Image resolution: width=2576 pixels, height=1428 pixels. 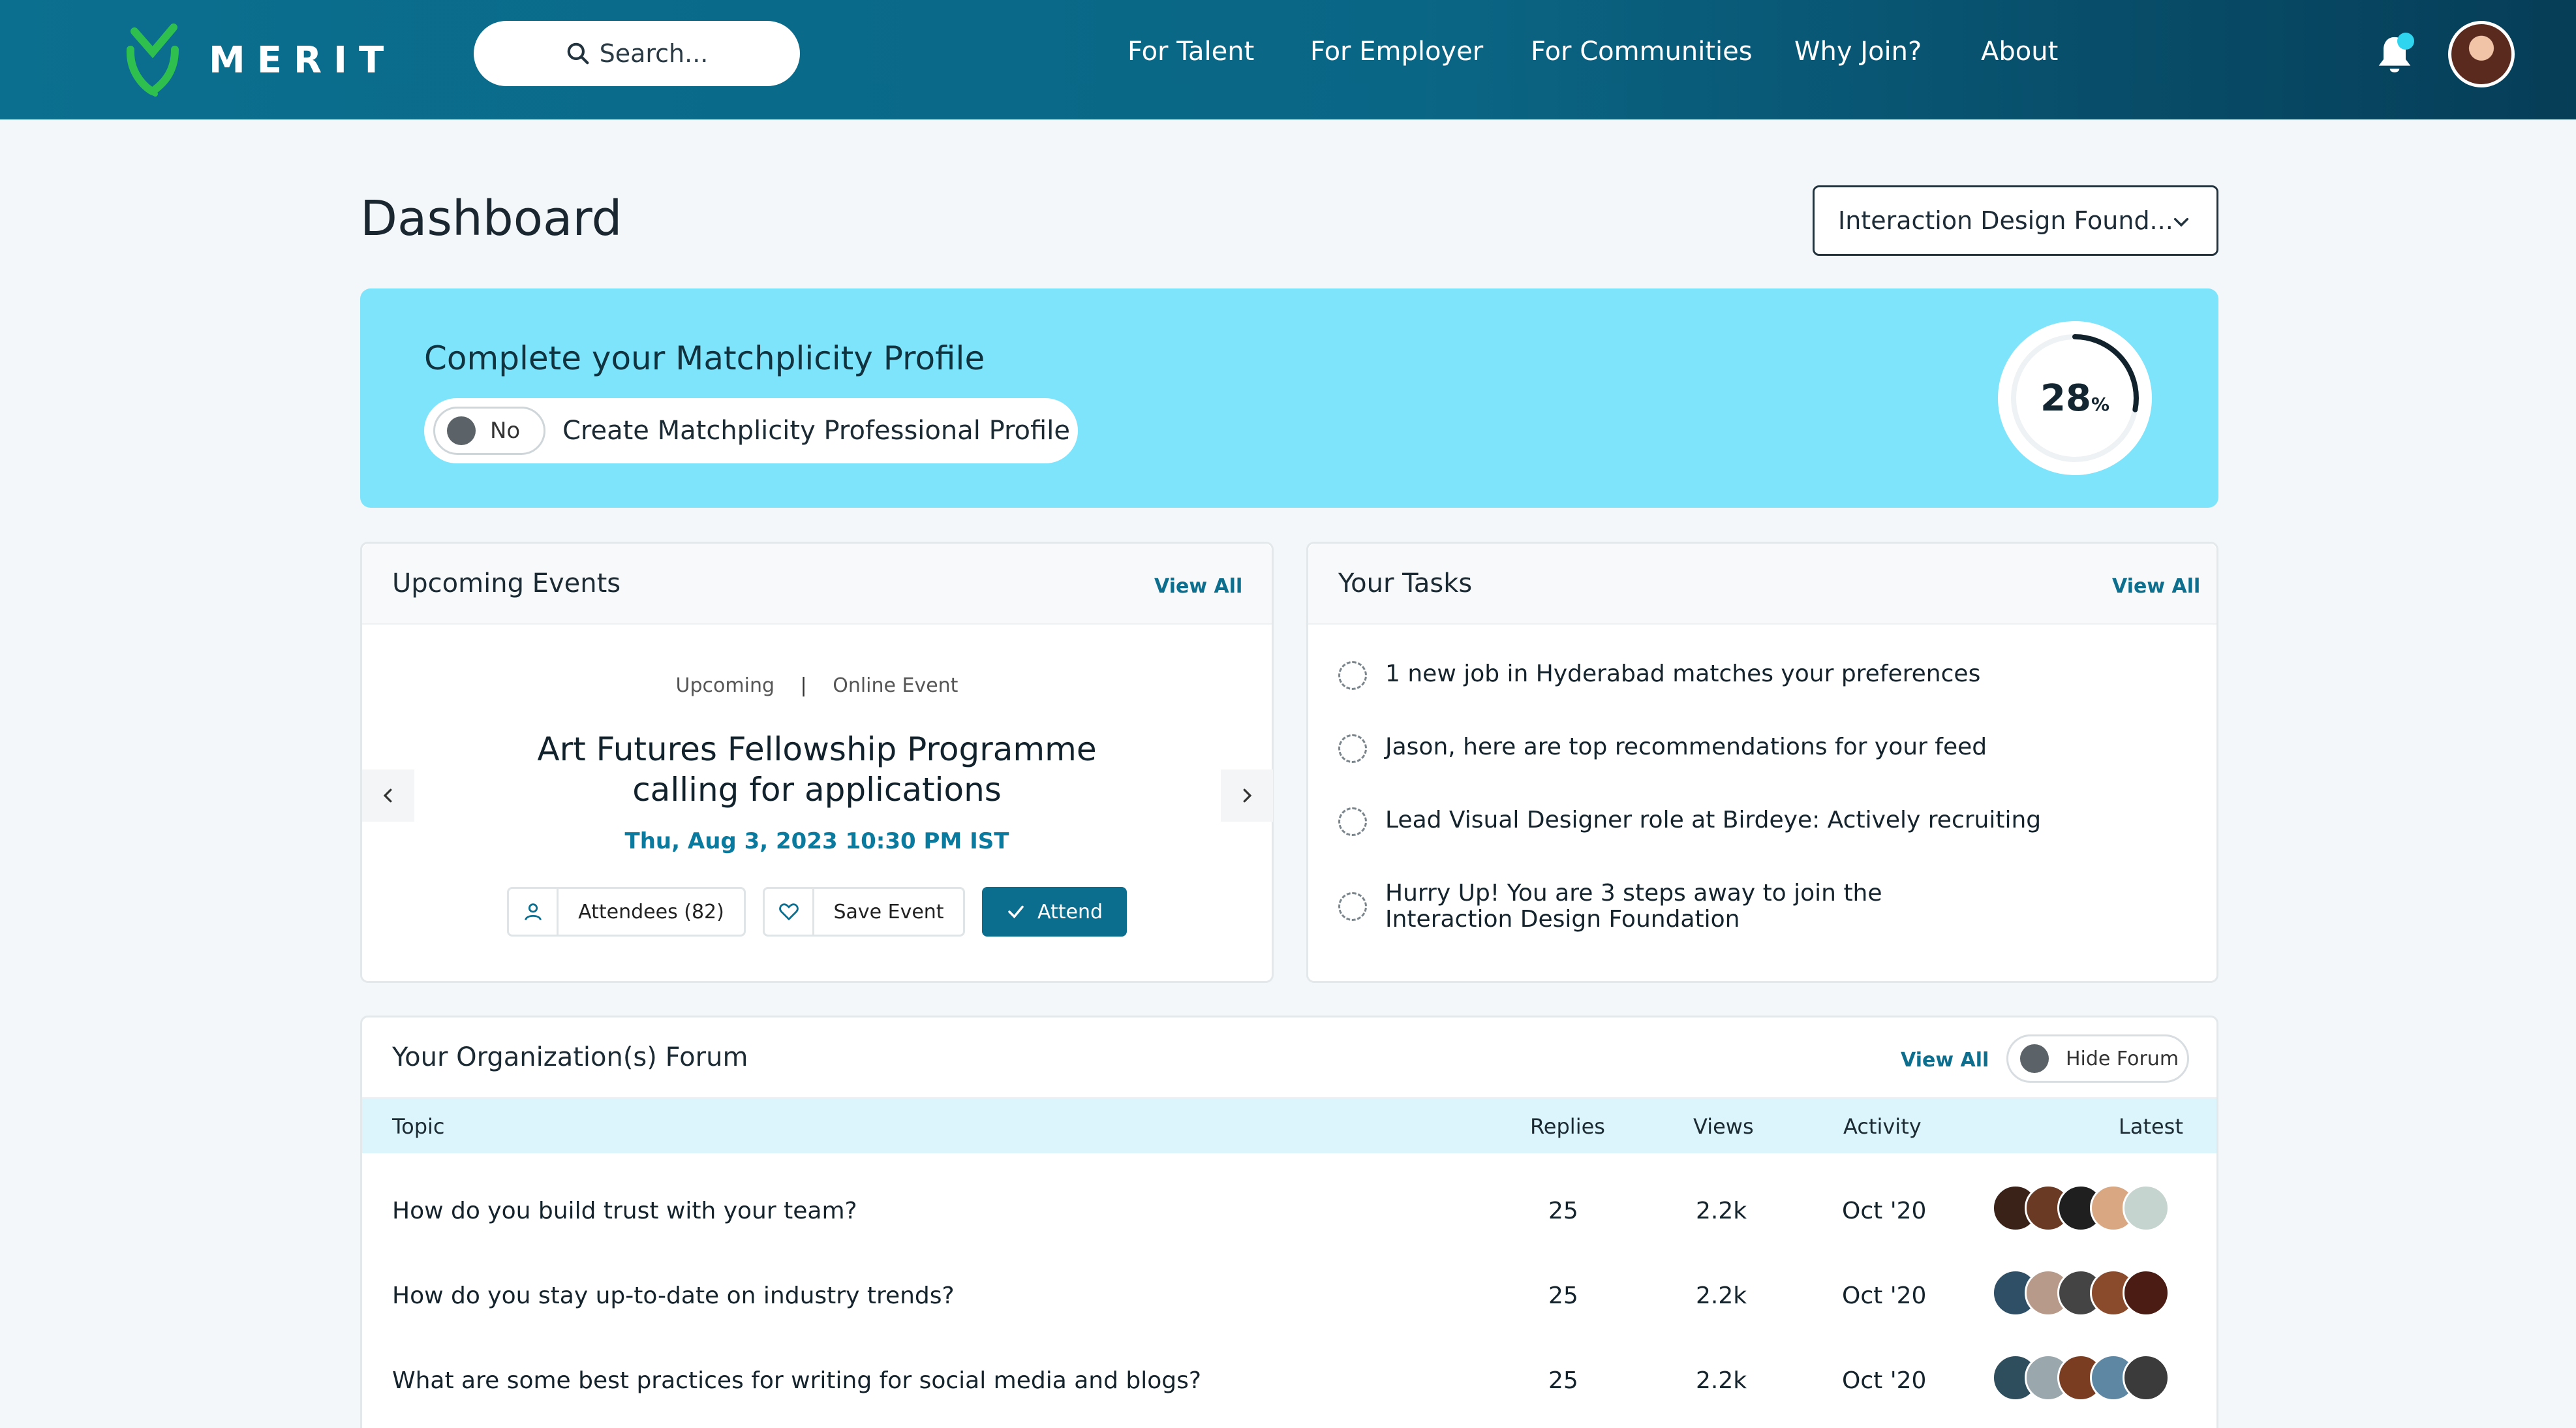 What do you see at coordinates (889, 912) in the screenshot?
I see `save-event-label: Save Event` at bounding box center [889, 912].